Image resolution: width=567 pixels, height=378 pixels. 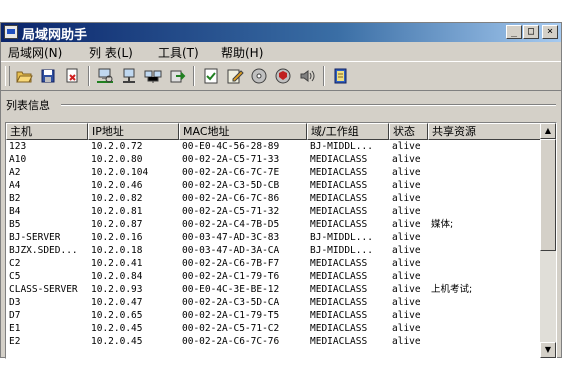 I want to click on cell-mac: 00-02-2A-C5-71-32, so click(x=231, y=211).